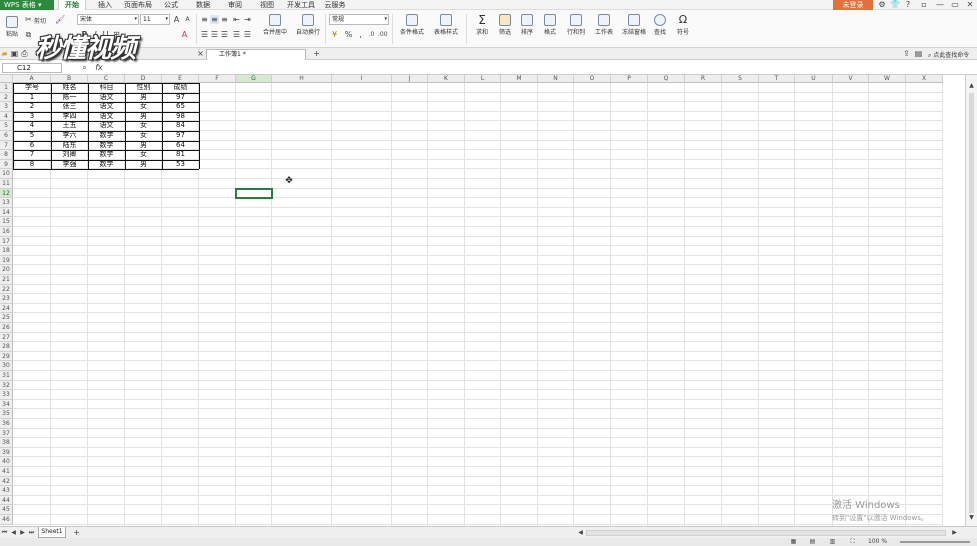  Describe the element at coordinates (60, 19) in the screenshot. I see `format-painter-icon: 🖌` at that location.